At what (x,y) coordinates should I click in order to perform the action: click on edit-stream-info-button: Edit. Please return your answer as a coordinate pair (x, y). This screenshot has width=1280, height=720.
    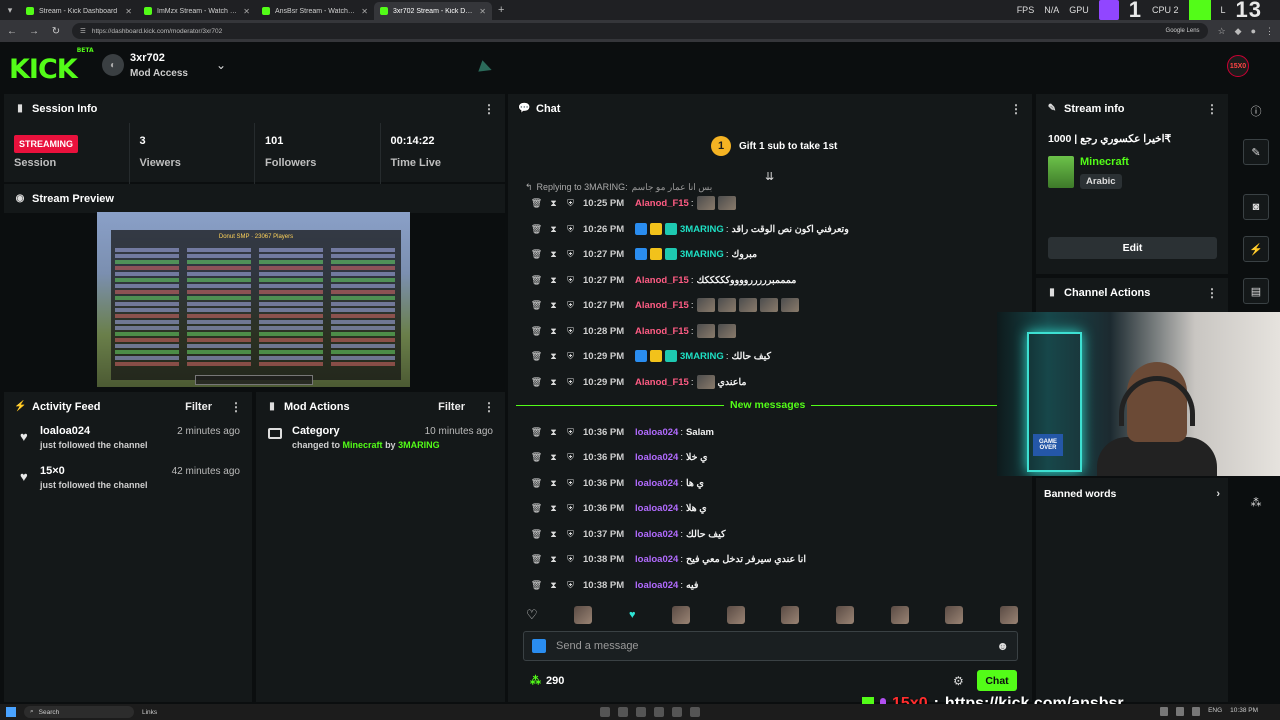
    Looking at the image, I should click on (1132, 248).